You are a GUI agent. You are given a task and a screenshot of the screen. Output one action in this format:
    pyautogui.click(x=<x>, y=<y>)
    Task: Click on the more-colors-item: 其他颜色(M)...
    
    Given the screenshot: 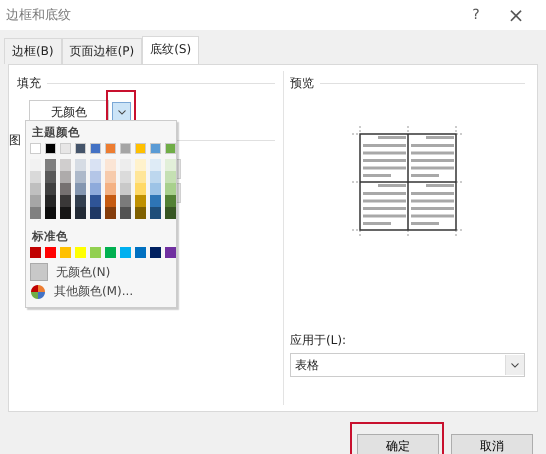 What is the action you would take?
    pyautogui.click(x=82, y=291)
    